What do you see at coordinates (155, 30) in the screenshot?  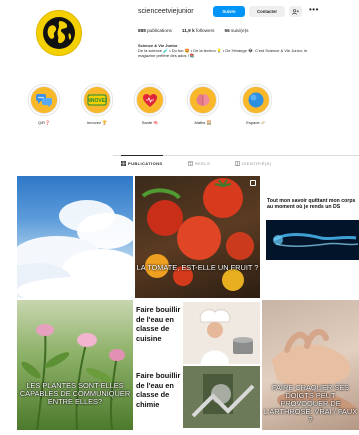 I see `stat-publications: 888 publications` at bounding box center [155, 30].